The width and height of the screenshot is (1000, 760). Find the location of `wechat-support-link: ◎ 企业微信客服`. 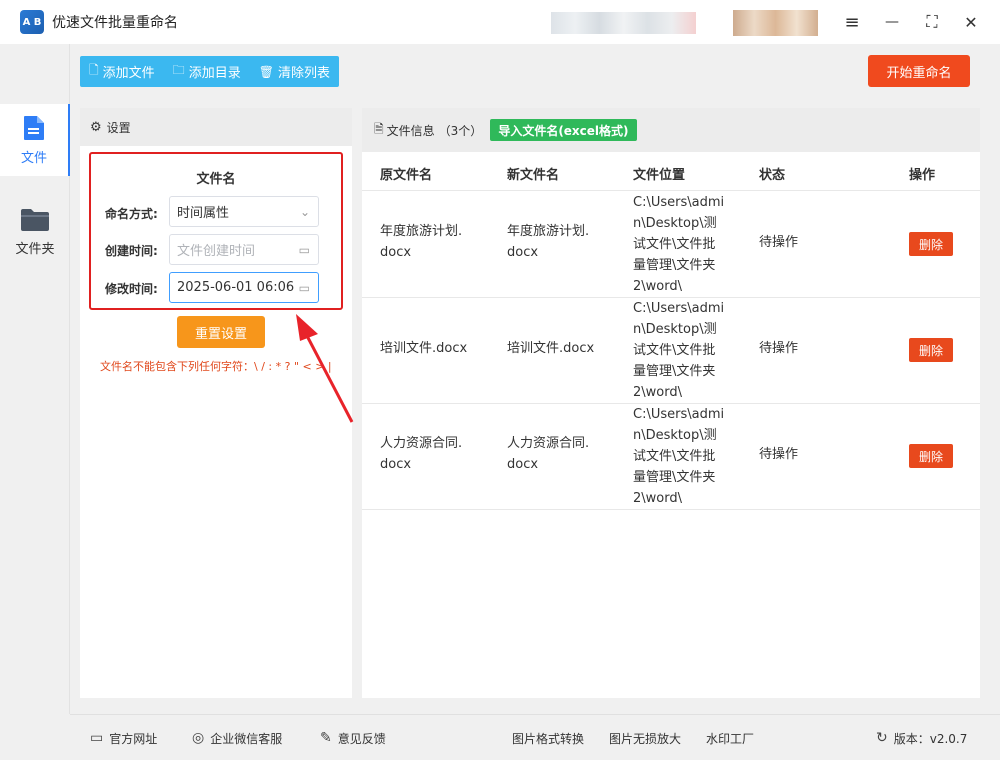

wechat-support-link: ◎ 企业微信客服 is located at coordinates (237, 737).